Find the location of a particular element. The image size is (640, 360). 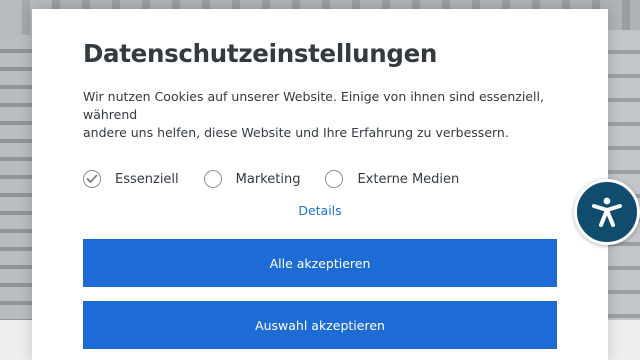

essenziell-checkbox is located at coordinates (92, 179).